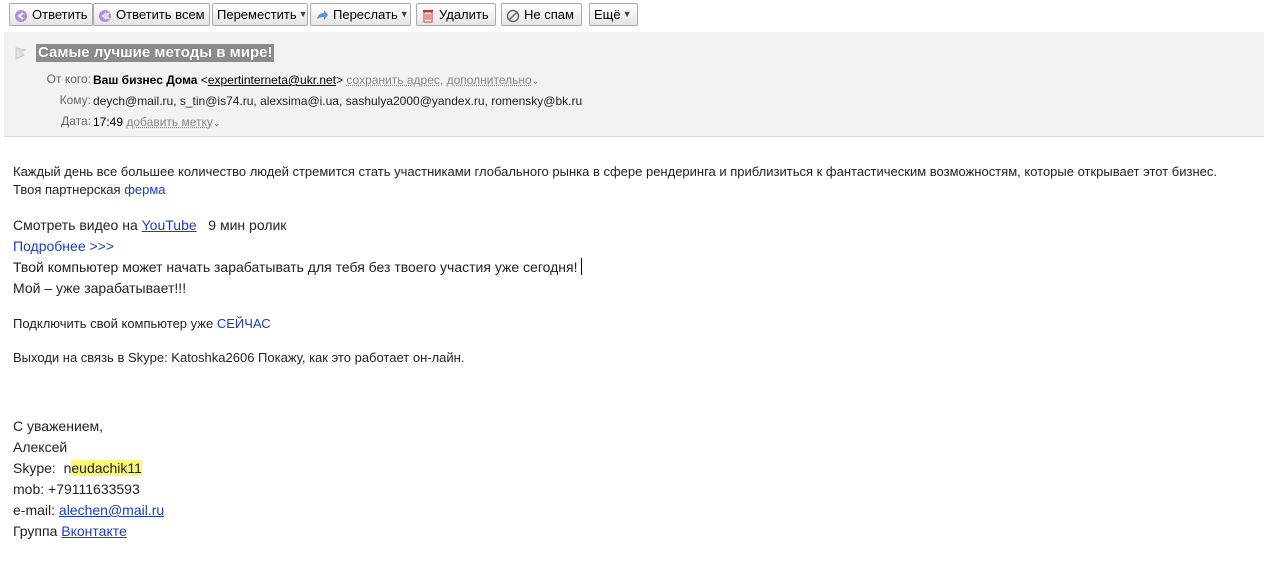 The image size is (1264, 571). Describe the element at coordinates (613, 14) in the screenshot. I see `more-button: Ещё ▼` at that location.